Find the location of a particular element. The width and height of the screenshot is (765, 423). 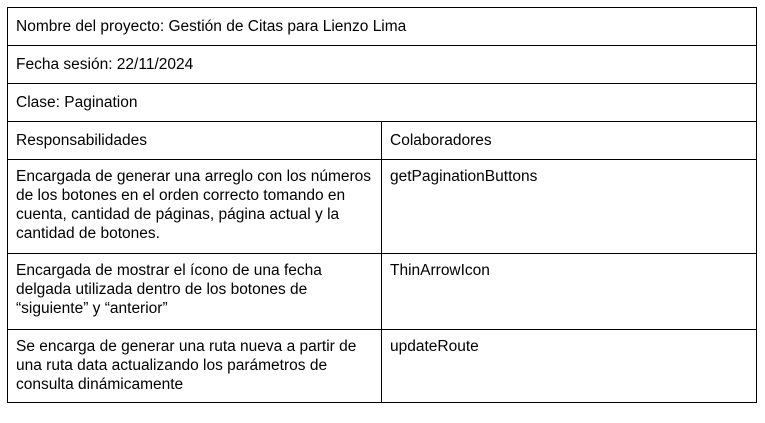

header-row: Responsabilidades Colaboradores is located at coordinates (382, 140).